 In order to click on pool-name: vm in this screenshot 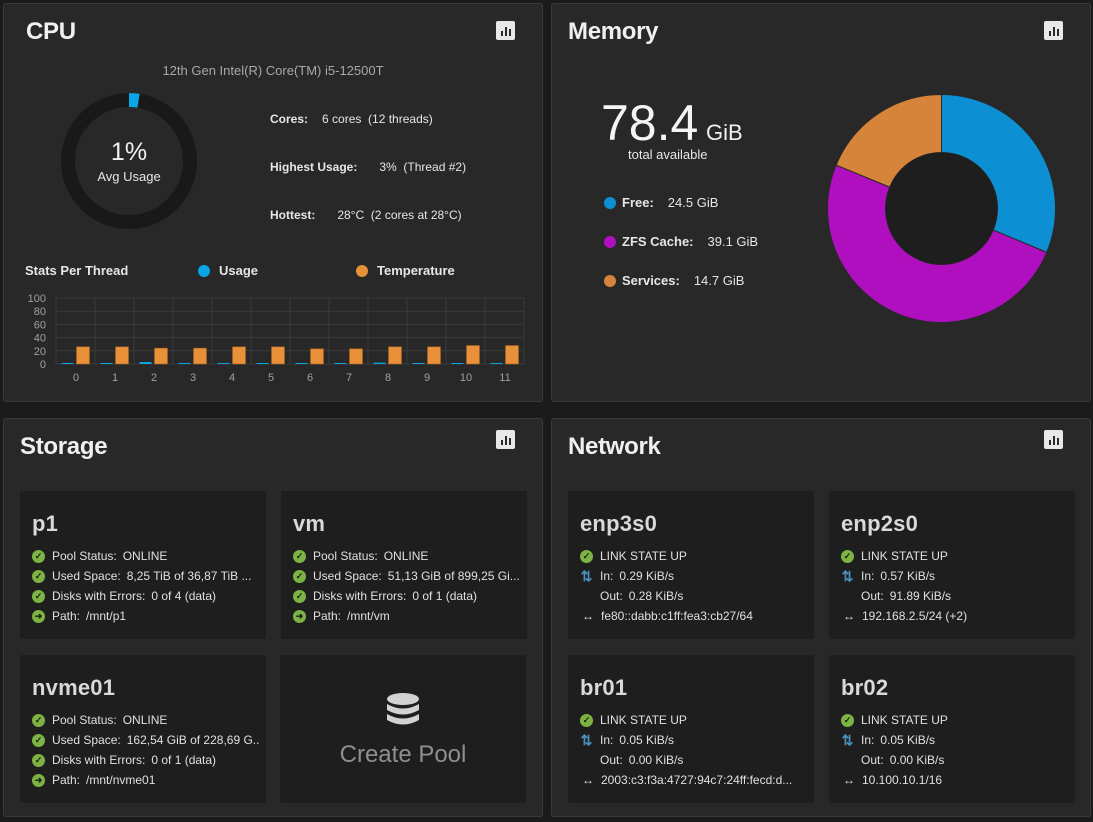, I will do `click(309, 523)`.